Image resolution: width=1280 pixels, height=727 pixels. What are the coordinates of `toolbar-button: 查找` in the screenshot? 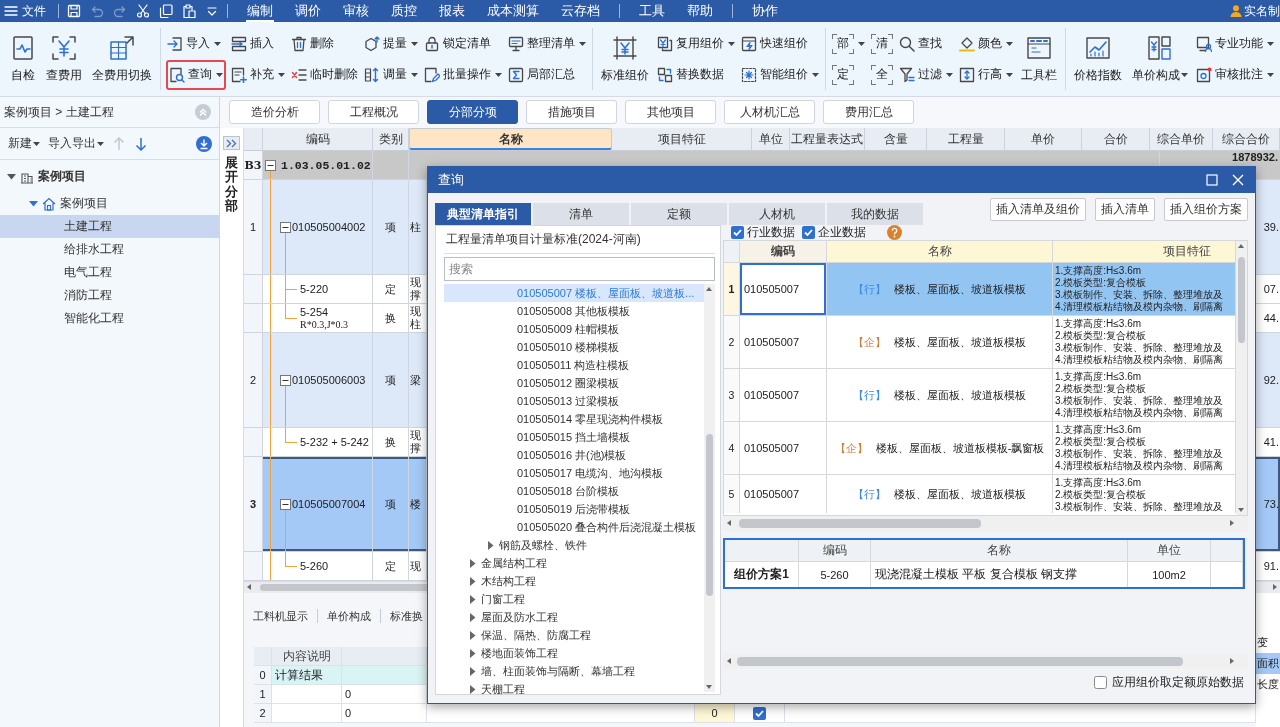 It's located at (920, 43).